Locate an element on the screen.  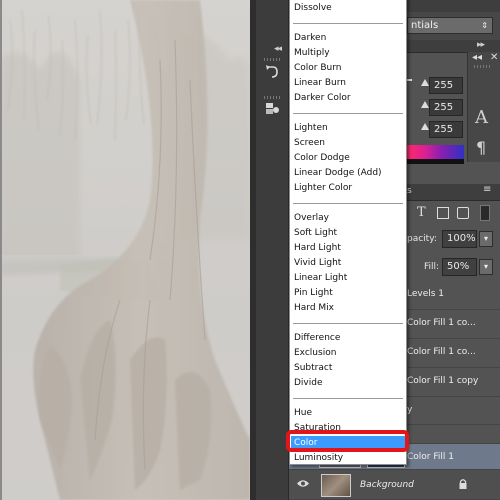
layer-row-background: Background is located at coordinates (394, 485).